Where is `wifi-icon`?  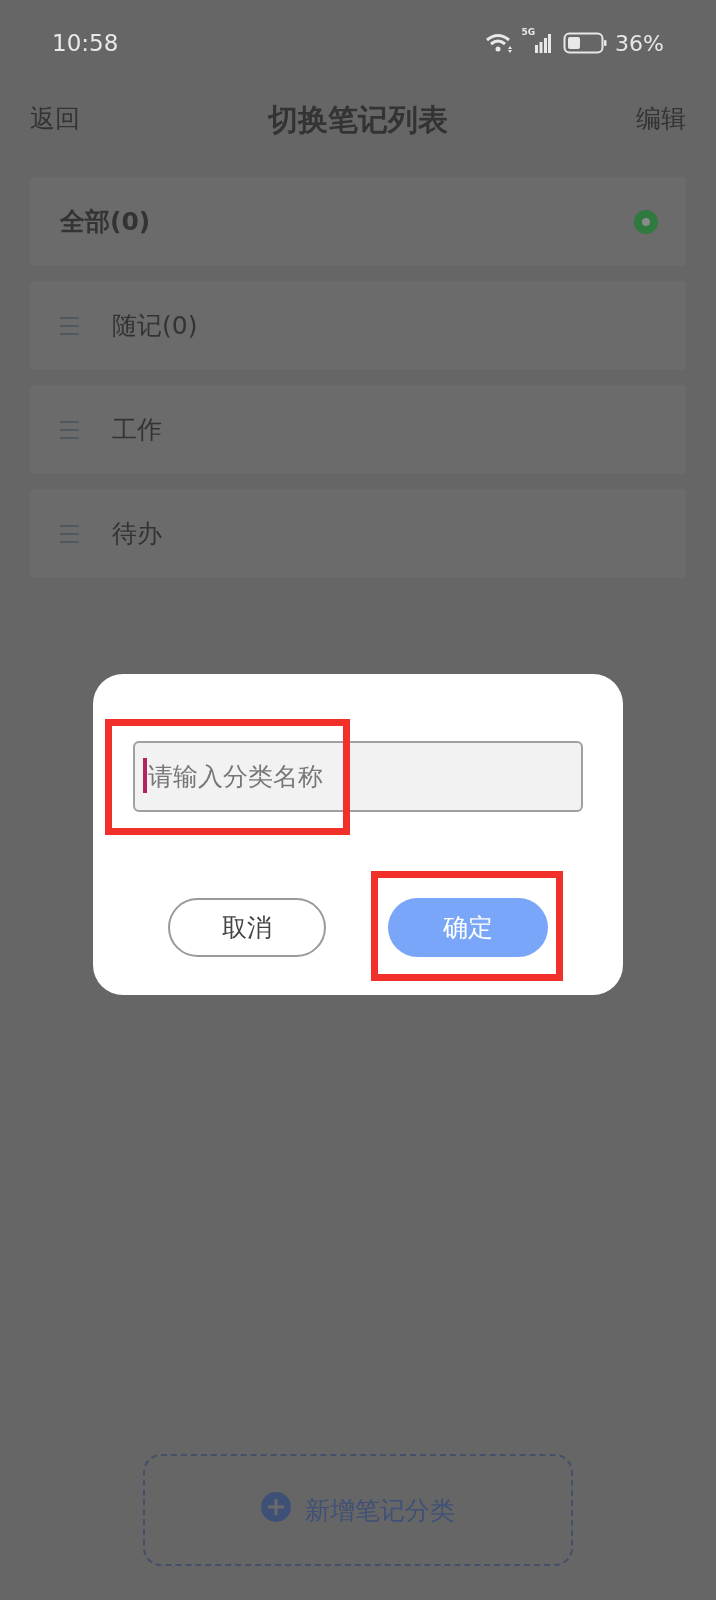 wifi-icon is located at coordinates (499, 43).